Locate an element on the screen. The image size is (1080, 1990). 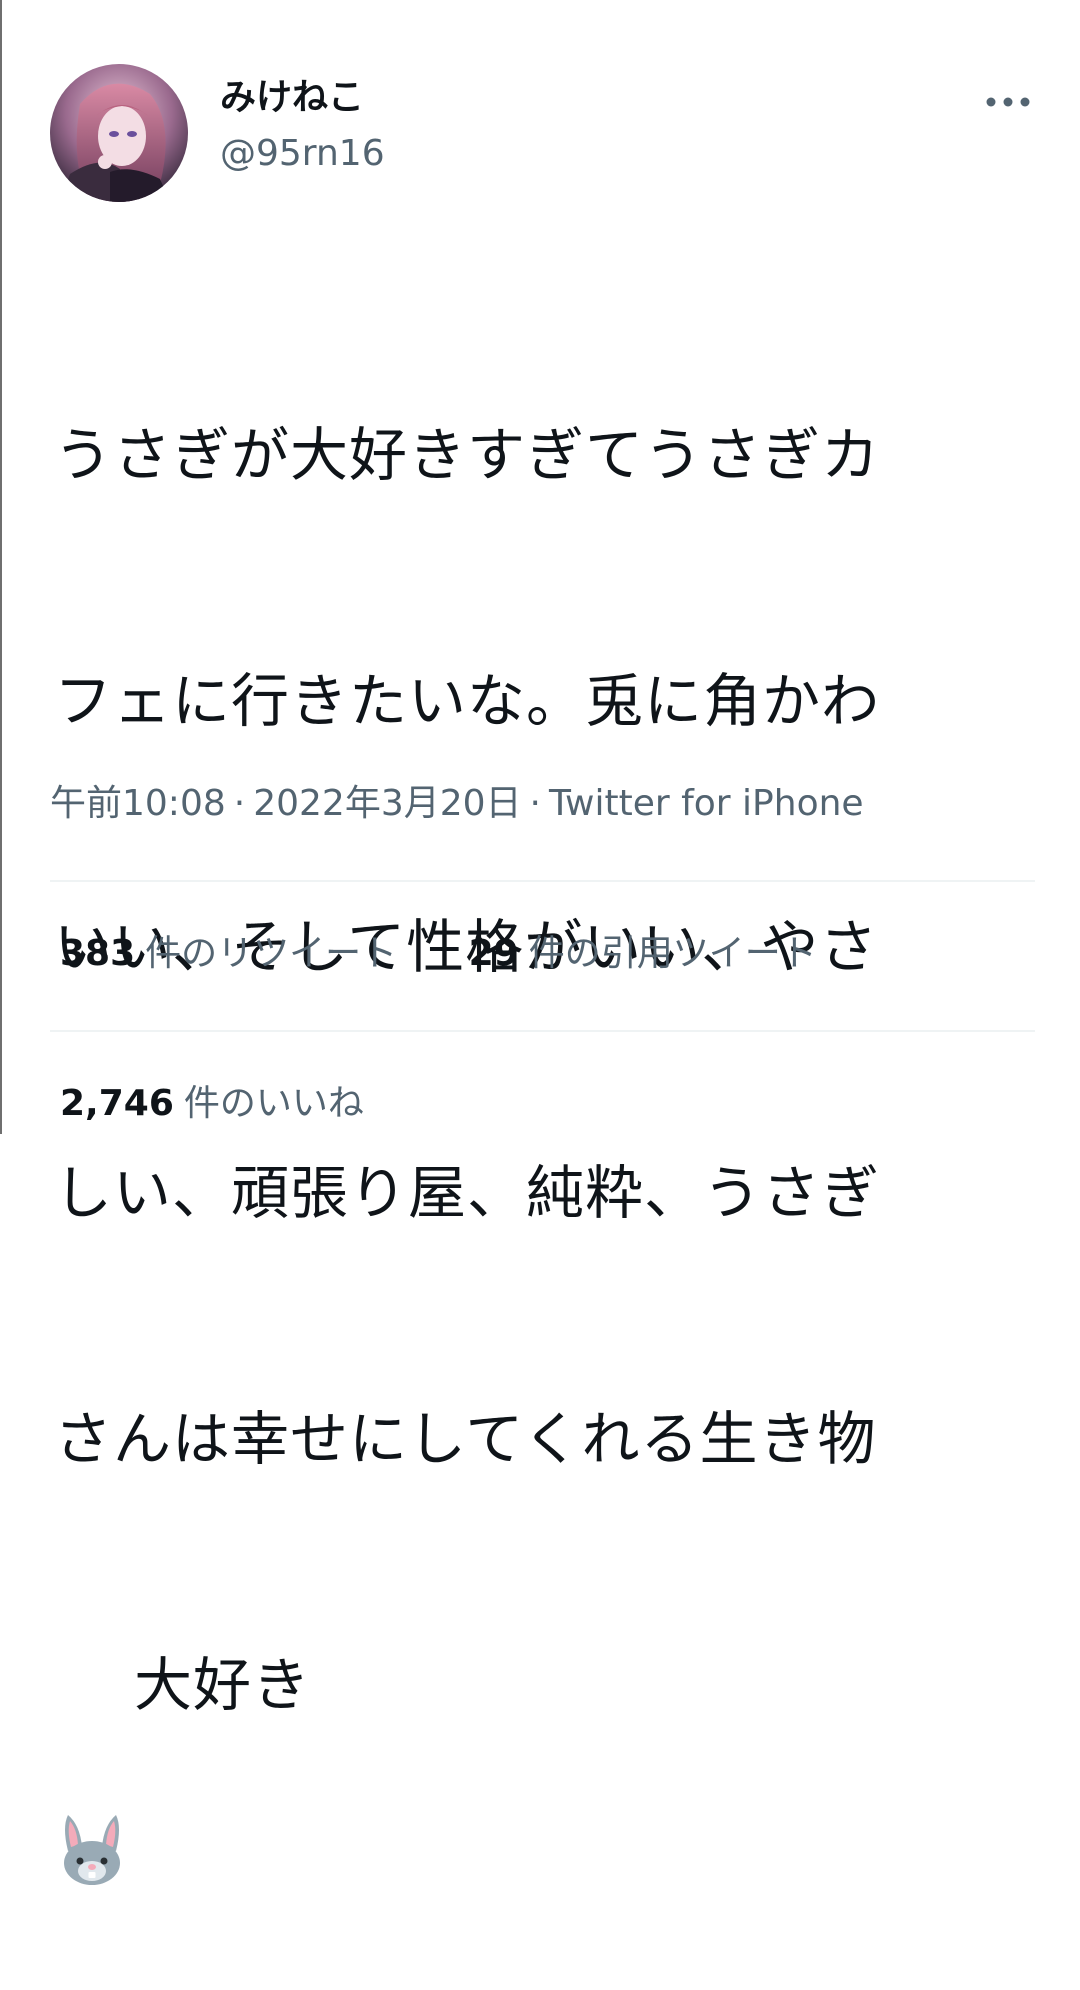
more-dots-icon is located at coordinates (1008, 102).